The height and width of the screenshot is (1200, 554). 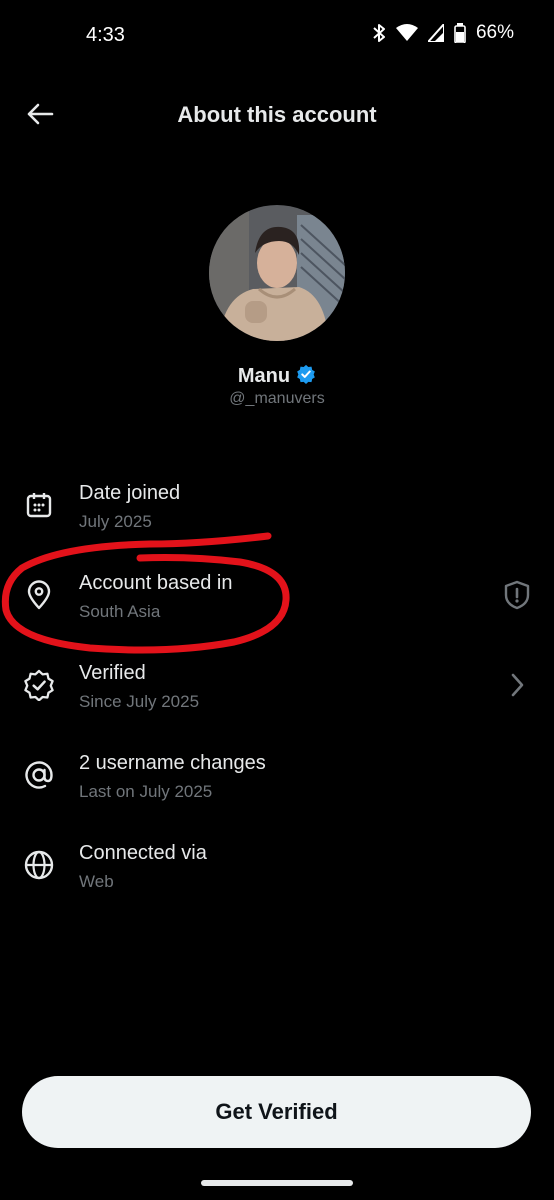 I want to click on shield-alert-icon, so click(x=517, y=595).